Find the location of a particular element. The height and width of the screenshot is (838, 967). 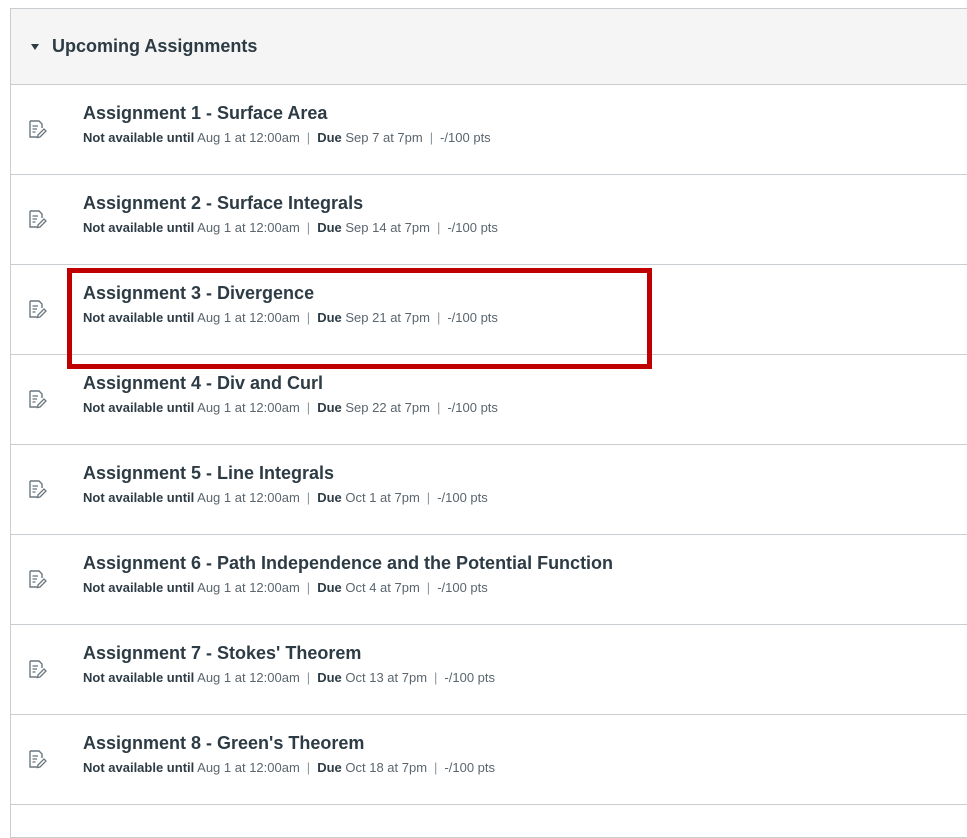

assignment-title-link: Assignment 3 - Divergence is located at coordinates (290, 293).